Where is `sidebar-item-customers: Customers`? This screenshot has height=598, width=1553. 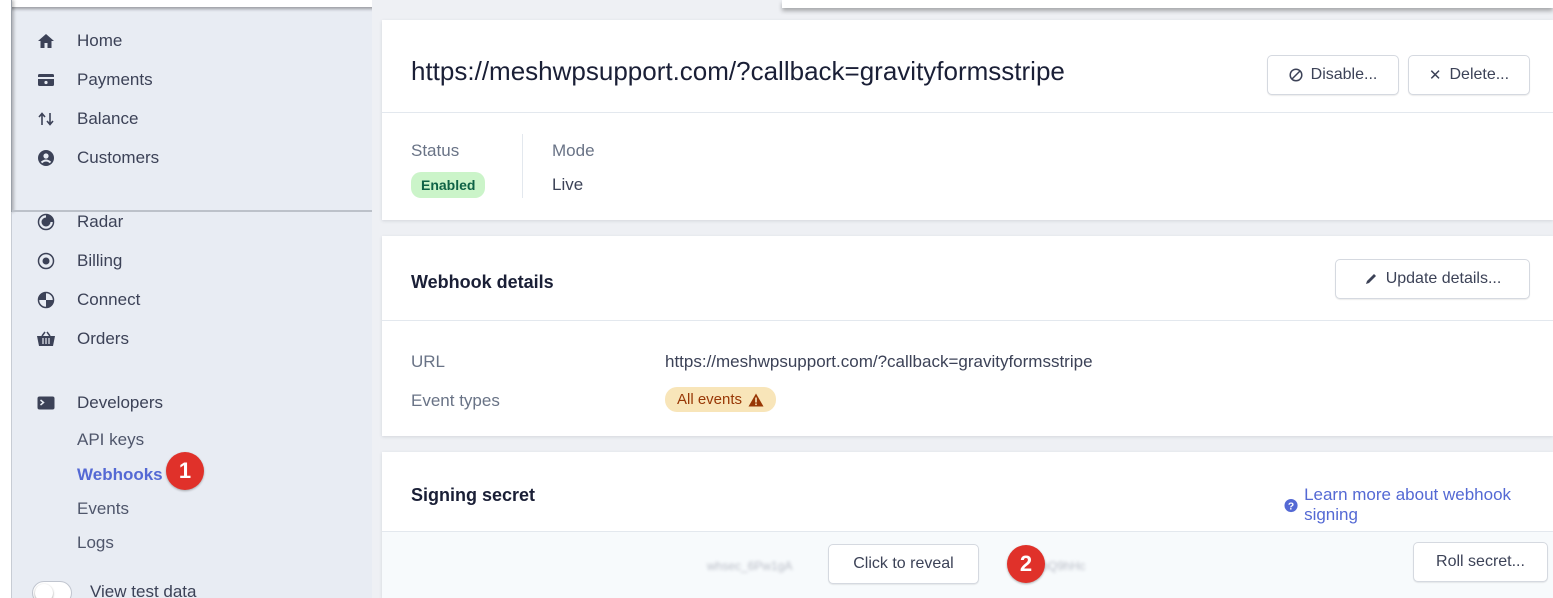
sidebar-item-customers: Customers is located at coordinates (91, 158).